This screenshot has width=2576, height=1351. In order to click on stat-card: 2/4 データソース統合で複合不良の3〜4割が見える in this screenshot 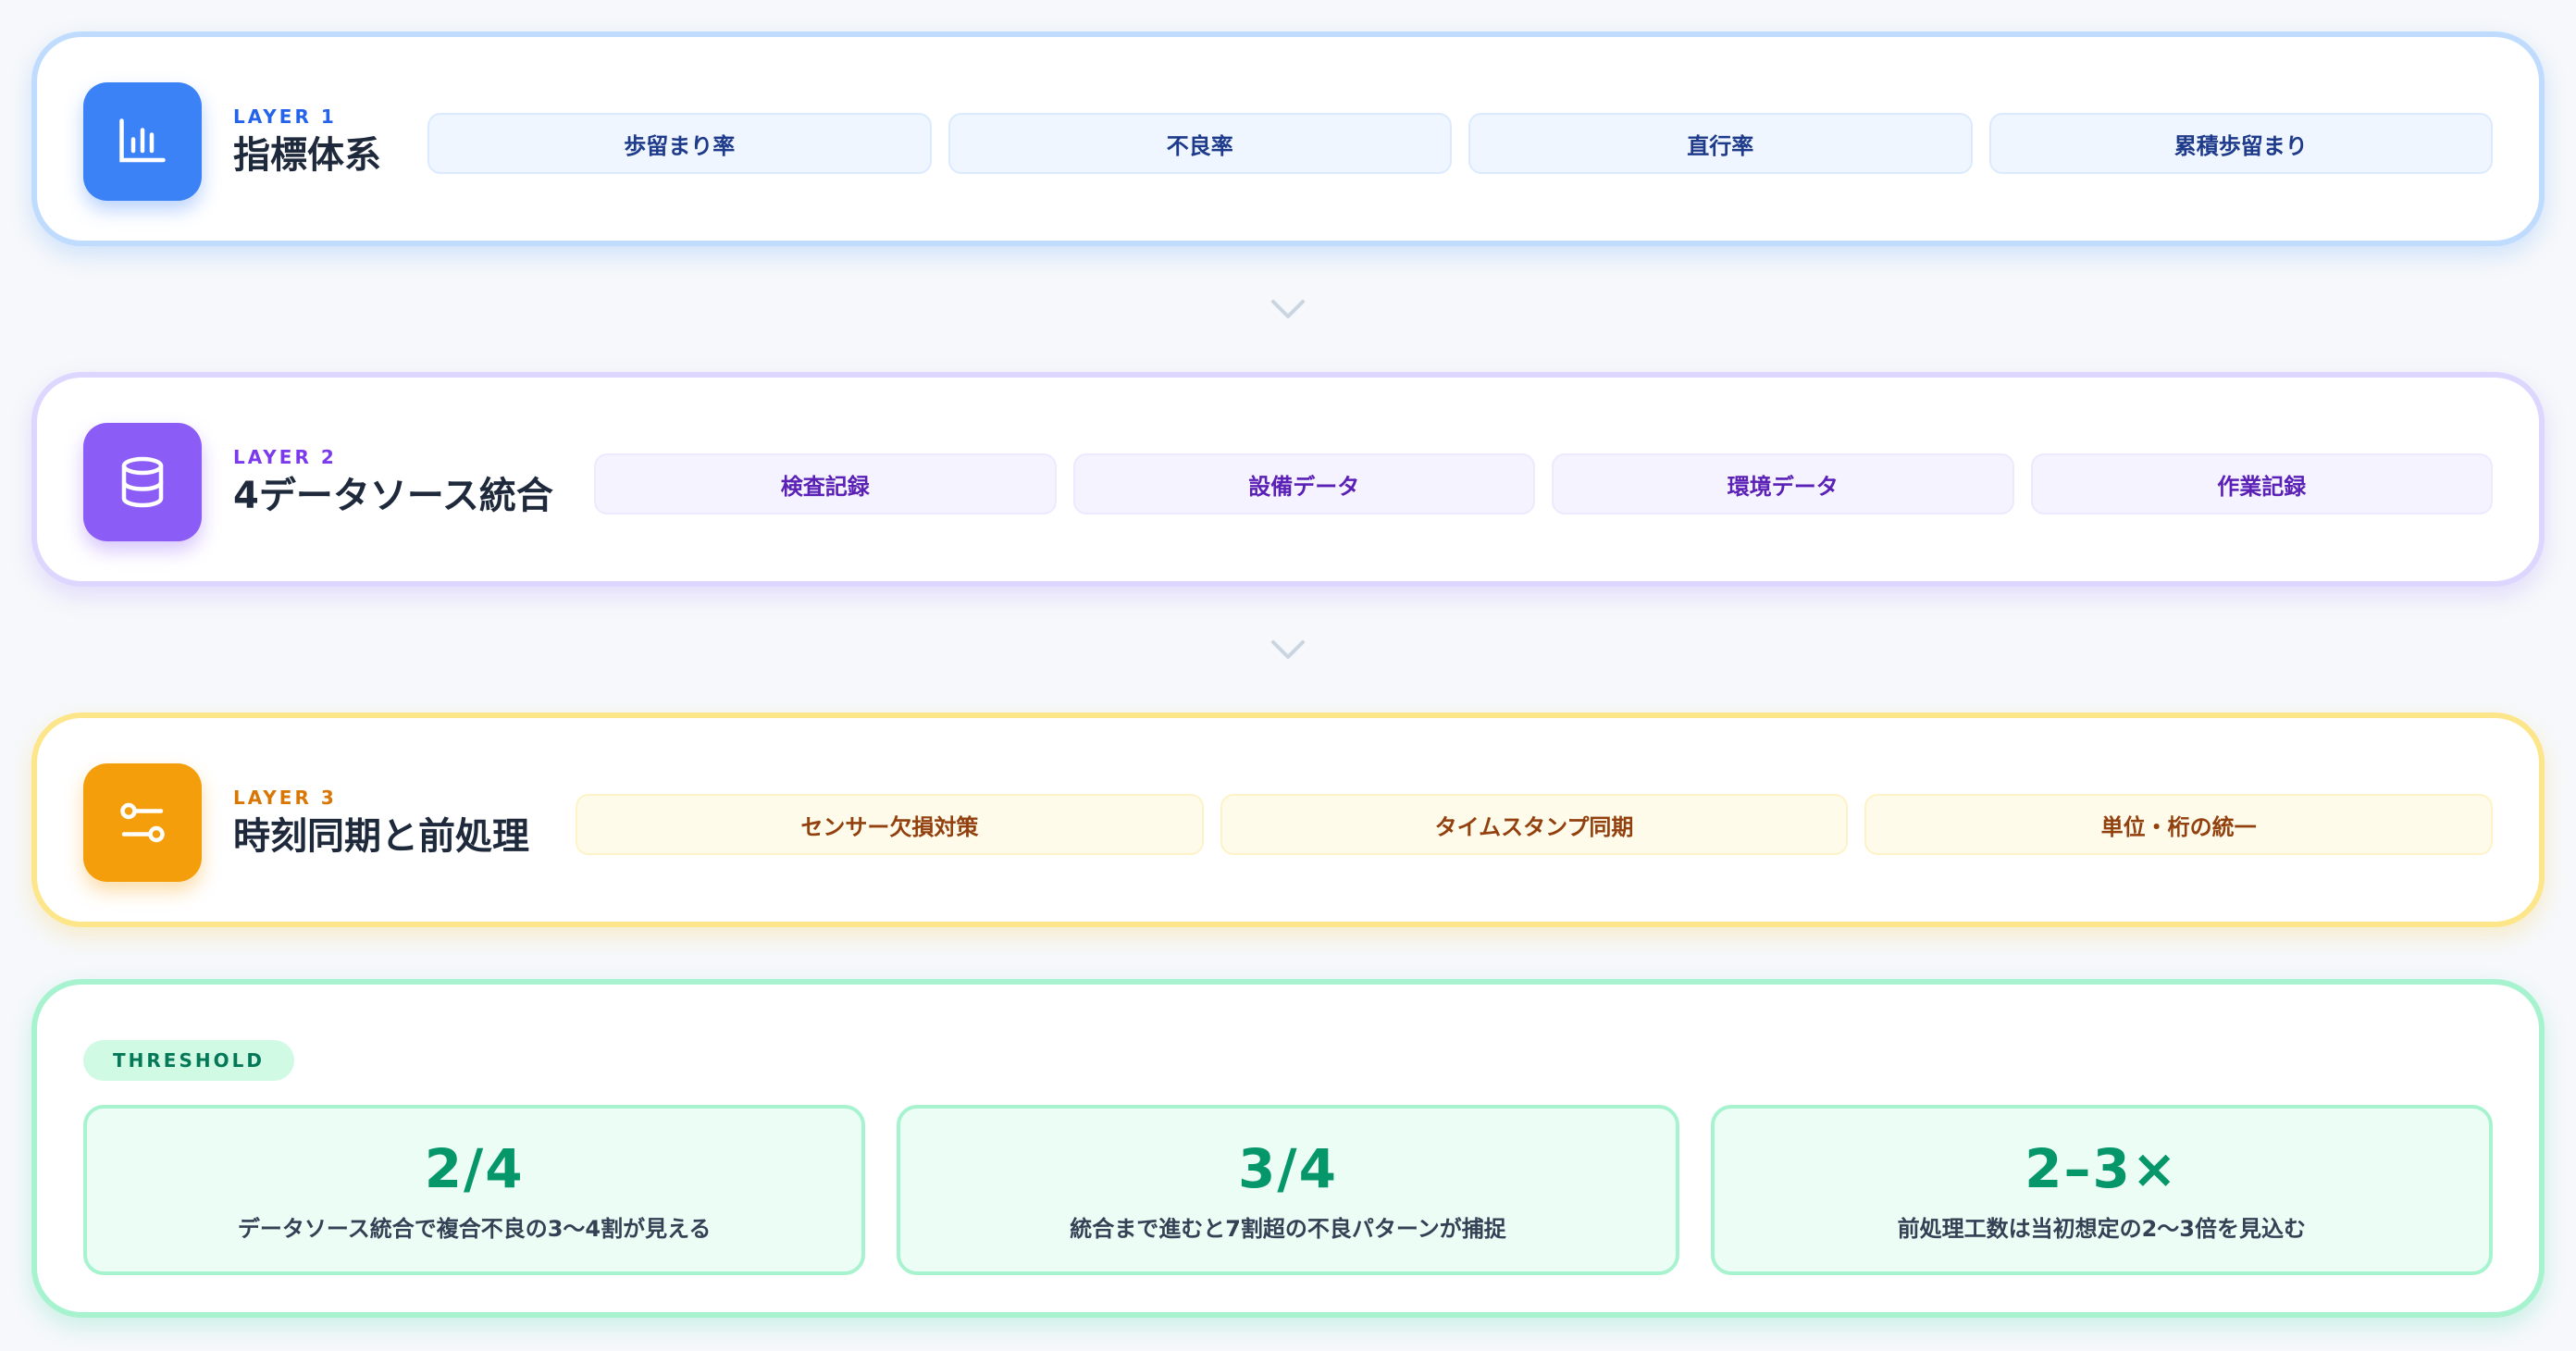, I will do `click(474, 1190)`.